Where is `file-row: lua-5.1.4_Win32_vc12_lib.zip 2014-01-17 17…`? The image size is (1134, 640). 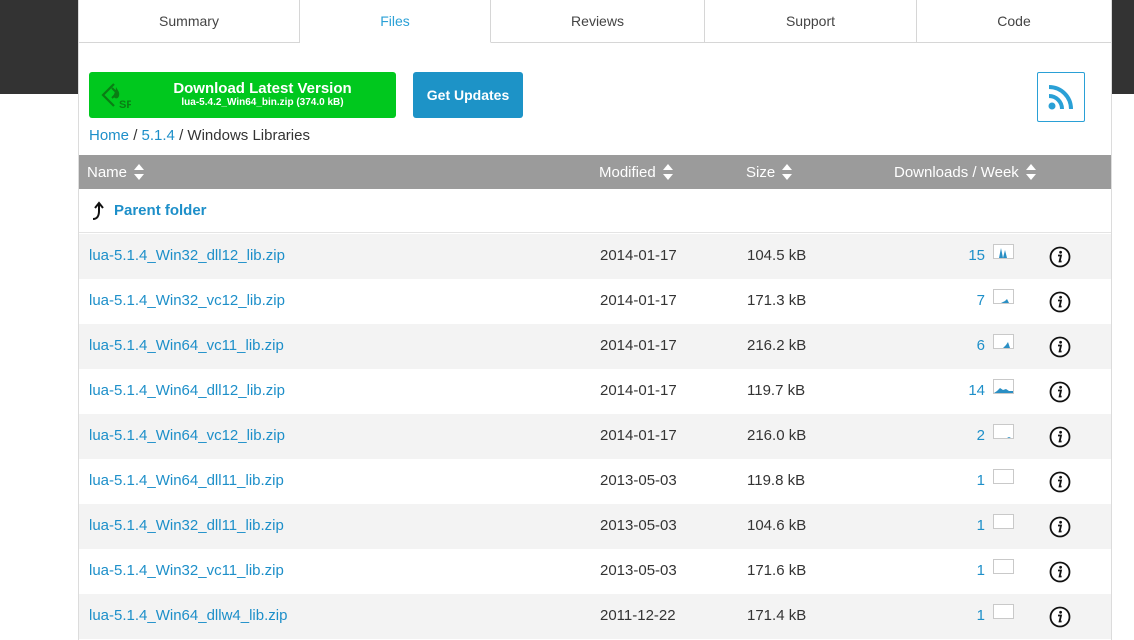 file-row: lua-5.1.4_Win32_vc12_lib.zip 2014-01-17 17… is located at coordinates (595, 301).